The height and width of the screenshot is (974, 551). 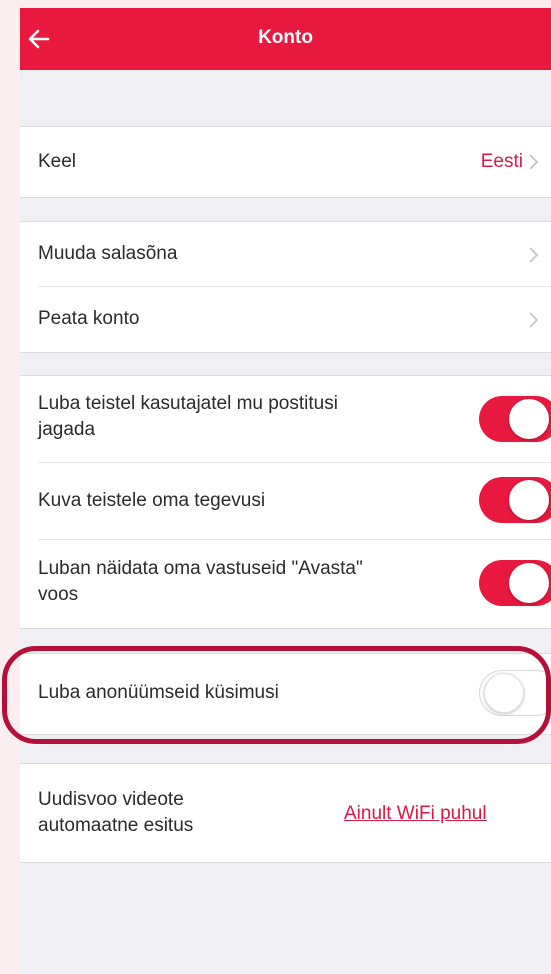 I want to click on show-activity-row: Kuva teistele oma tegevusi, so click(x=285, y=501).